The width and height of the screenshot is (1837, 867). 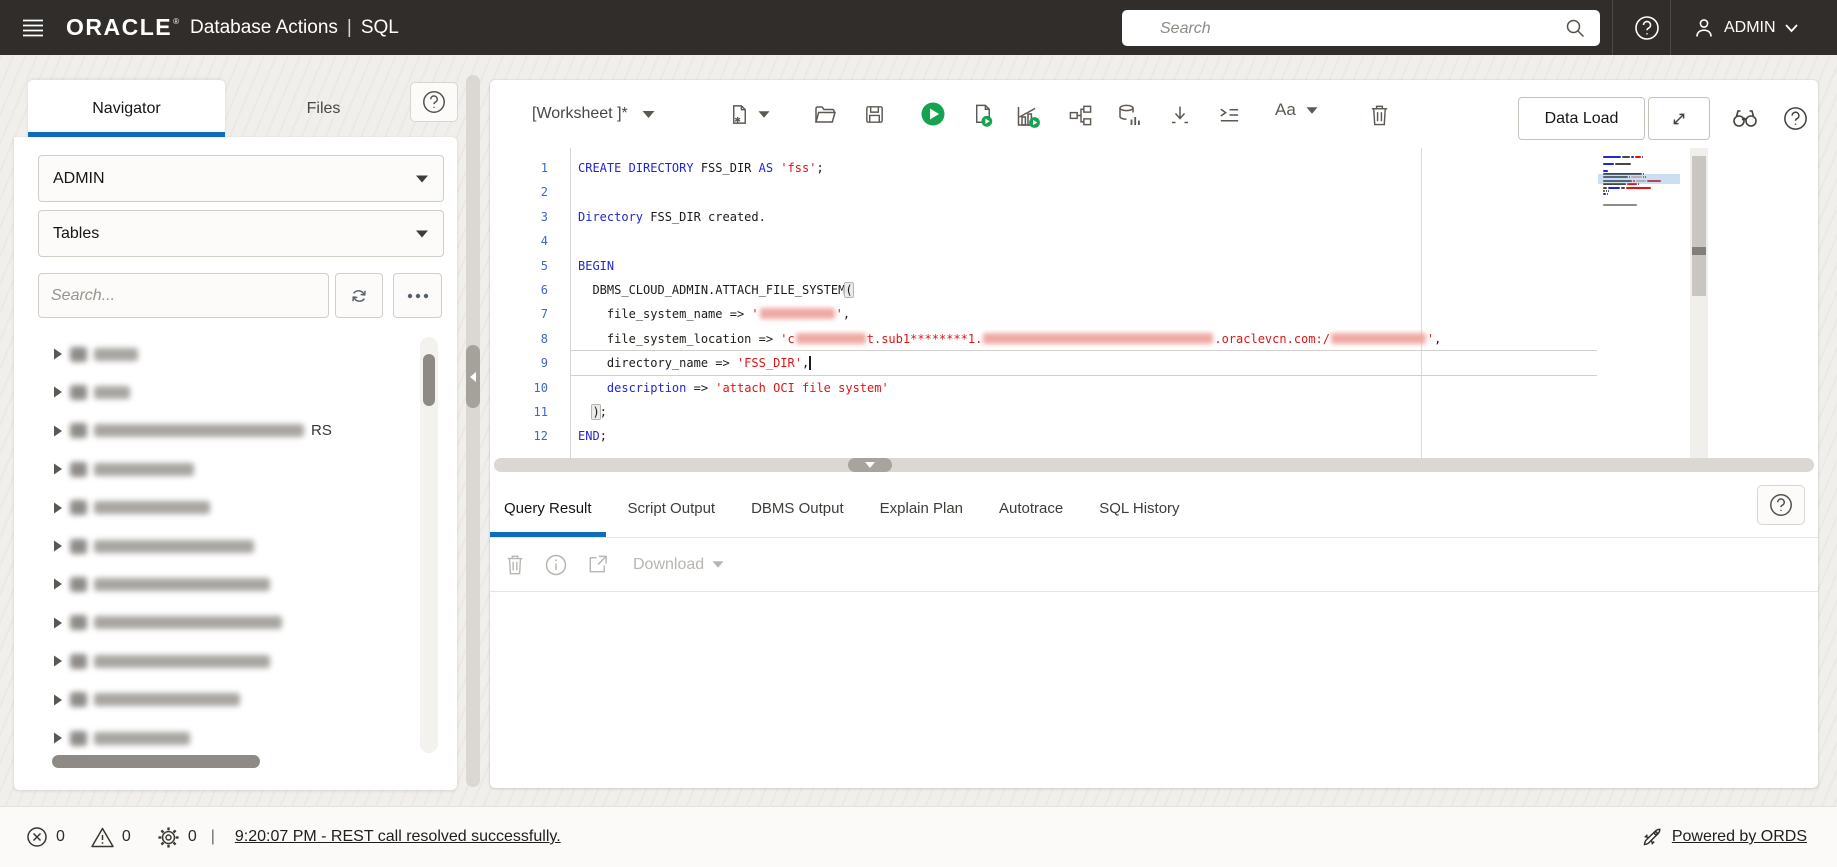 I want to click on results-tab-dbms-output: DBMS Output, so click(x=797, y=508).